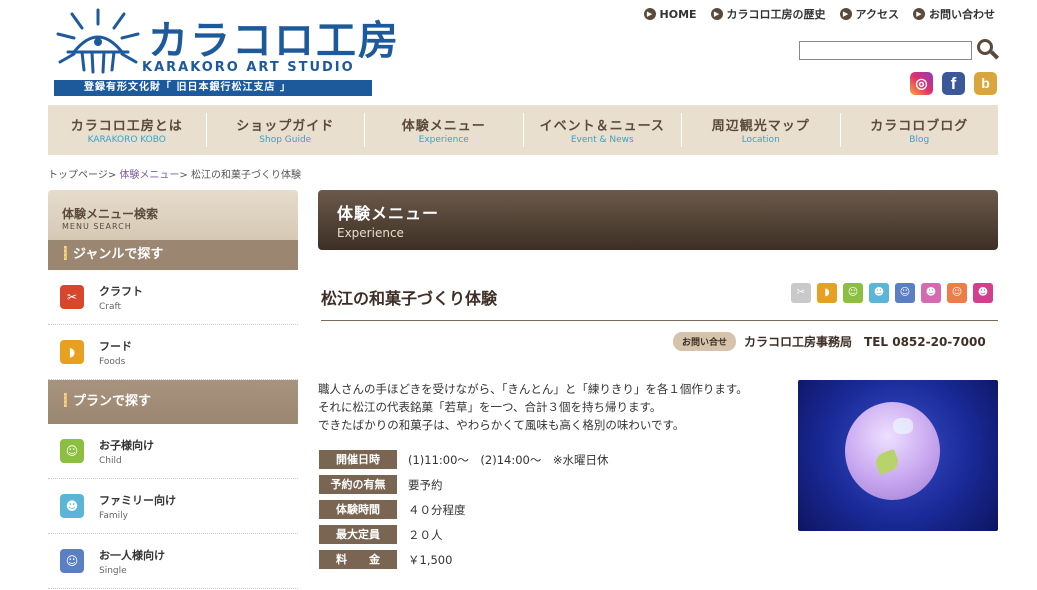 Image resolution: width=1037 pixels, height=590 pixels. What do you see at coordinates (985, 83) in the screenshot?
I see `blog-icon: b` at bounding box center [985, 83].